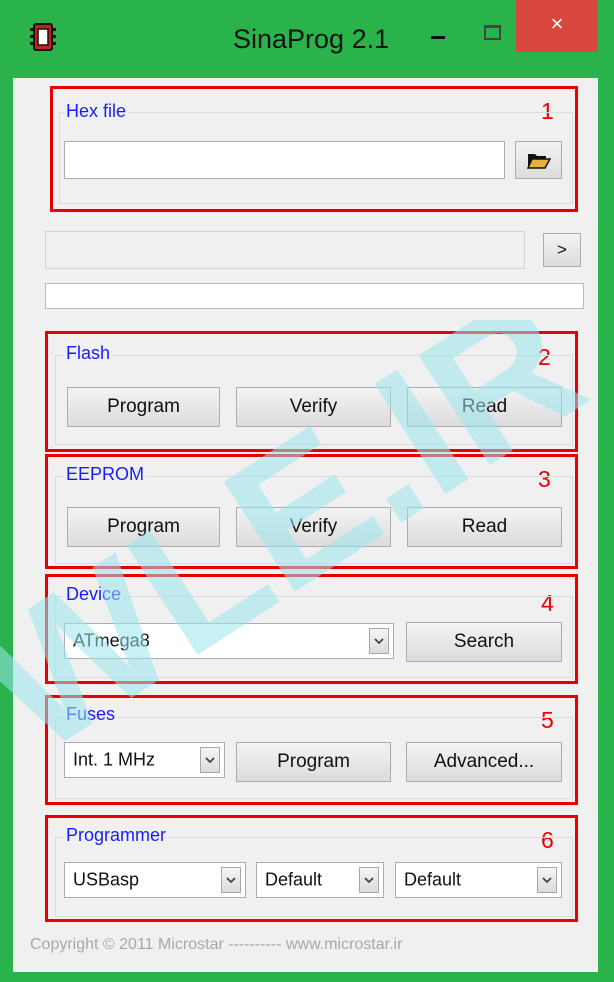  I want to click on fuses-select-value: Int. 1 MHz, so click(114, 759).